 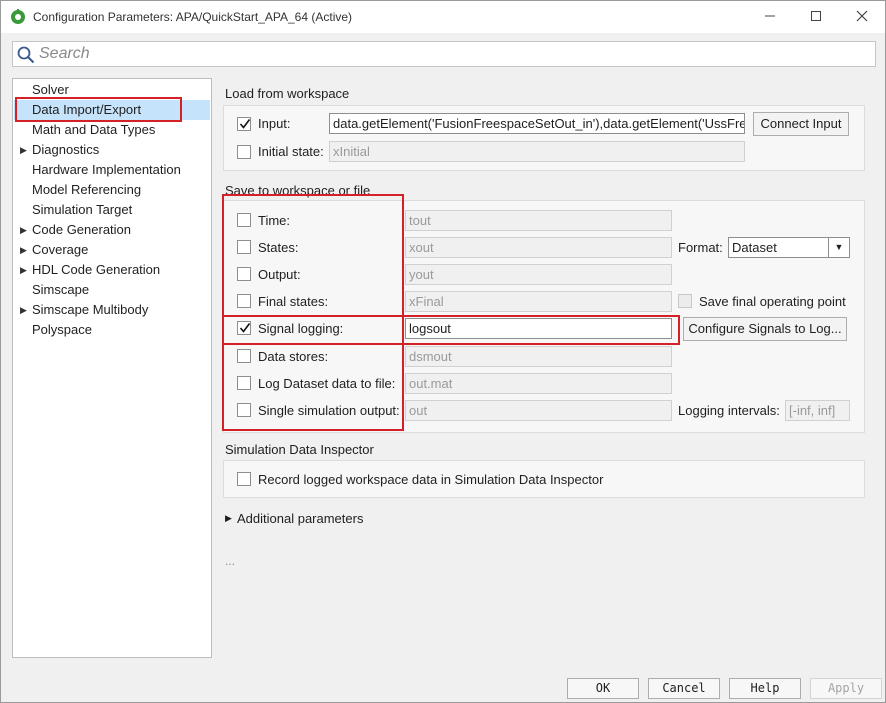 What do you see at coordinates (87, 109) in the screenshot?
I see `nav-item-label: Data Import/Export` at bounding box center [87, 109].